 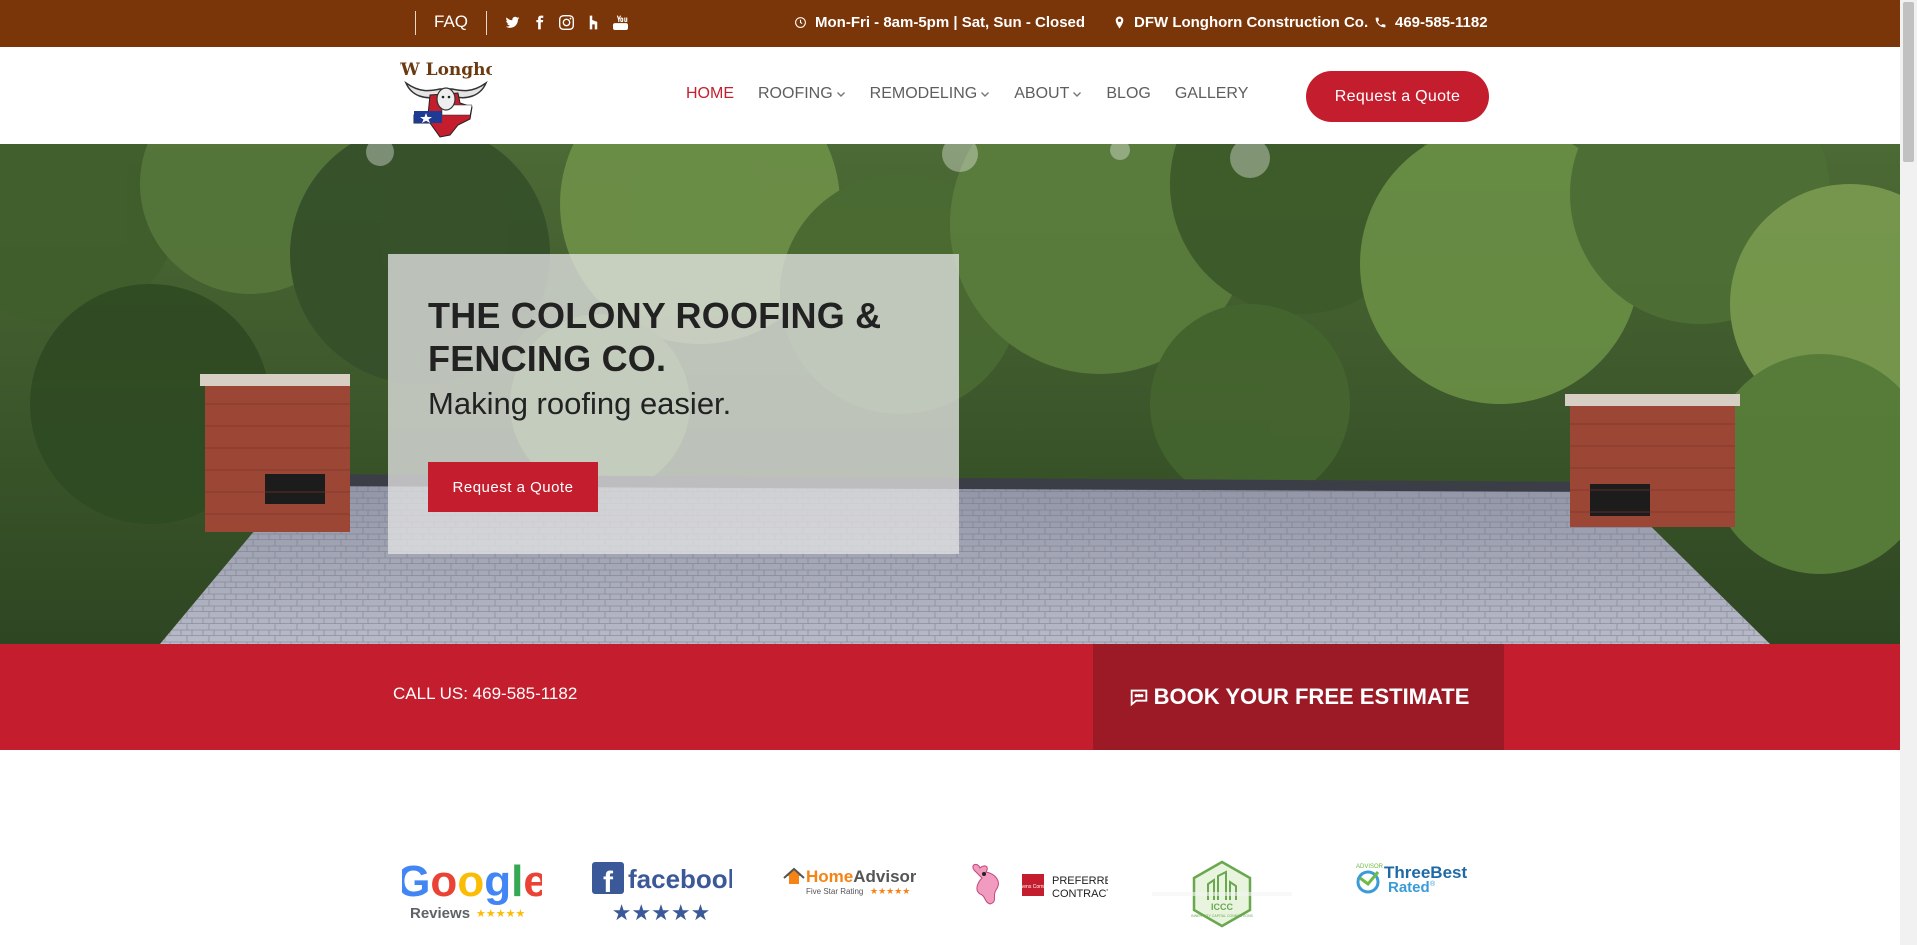 What do you see at coordinates (608, 882) in the screenshot?
I see `svg-text: f` at bounding box center [608, 882].